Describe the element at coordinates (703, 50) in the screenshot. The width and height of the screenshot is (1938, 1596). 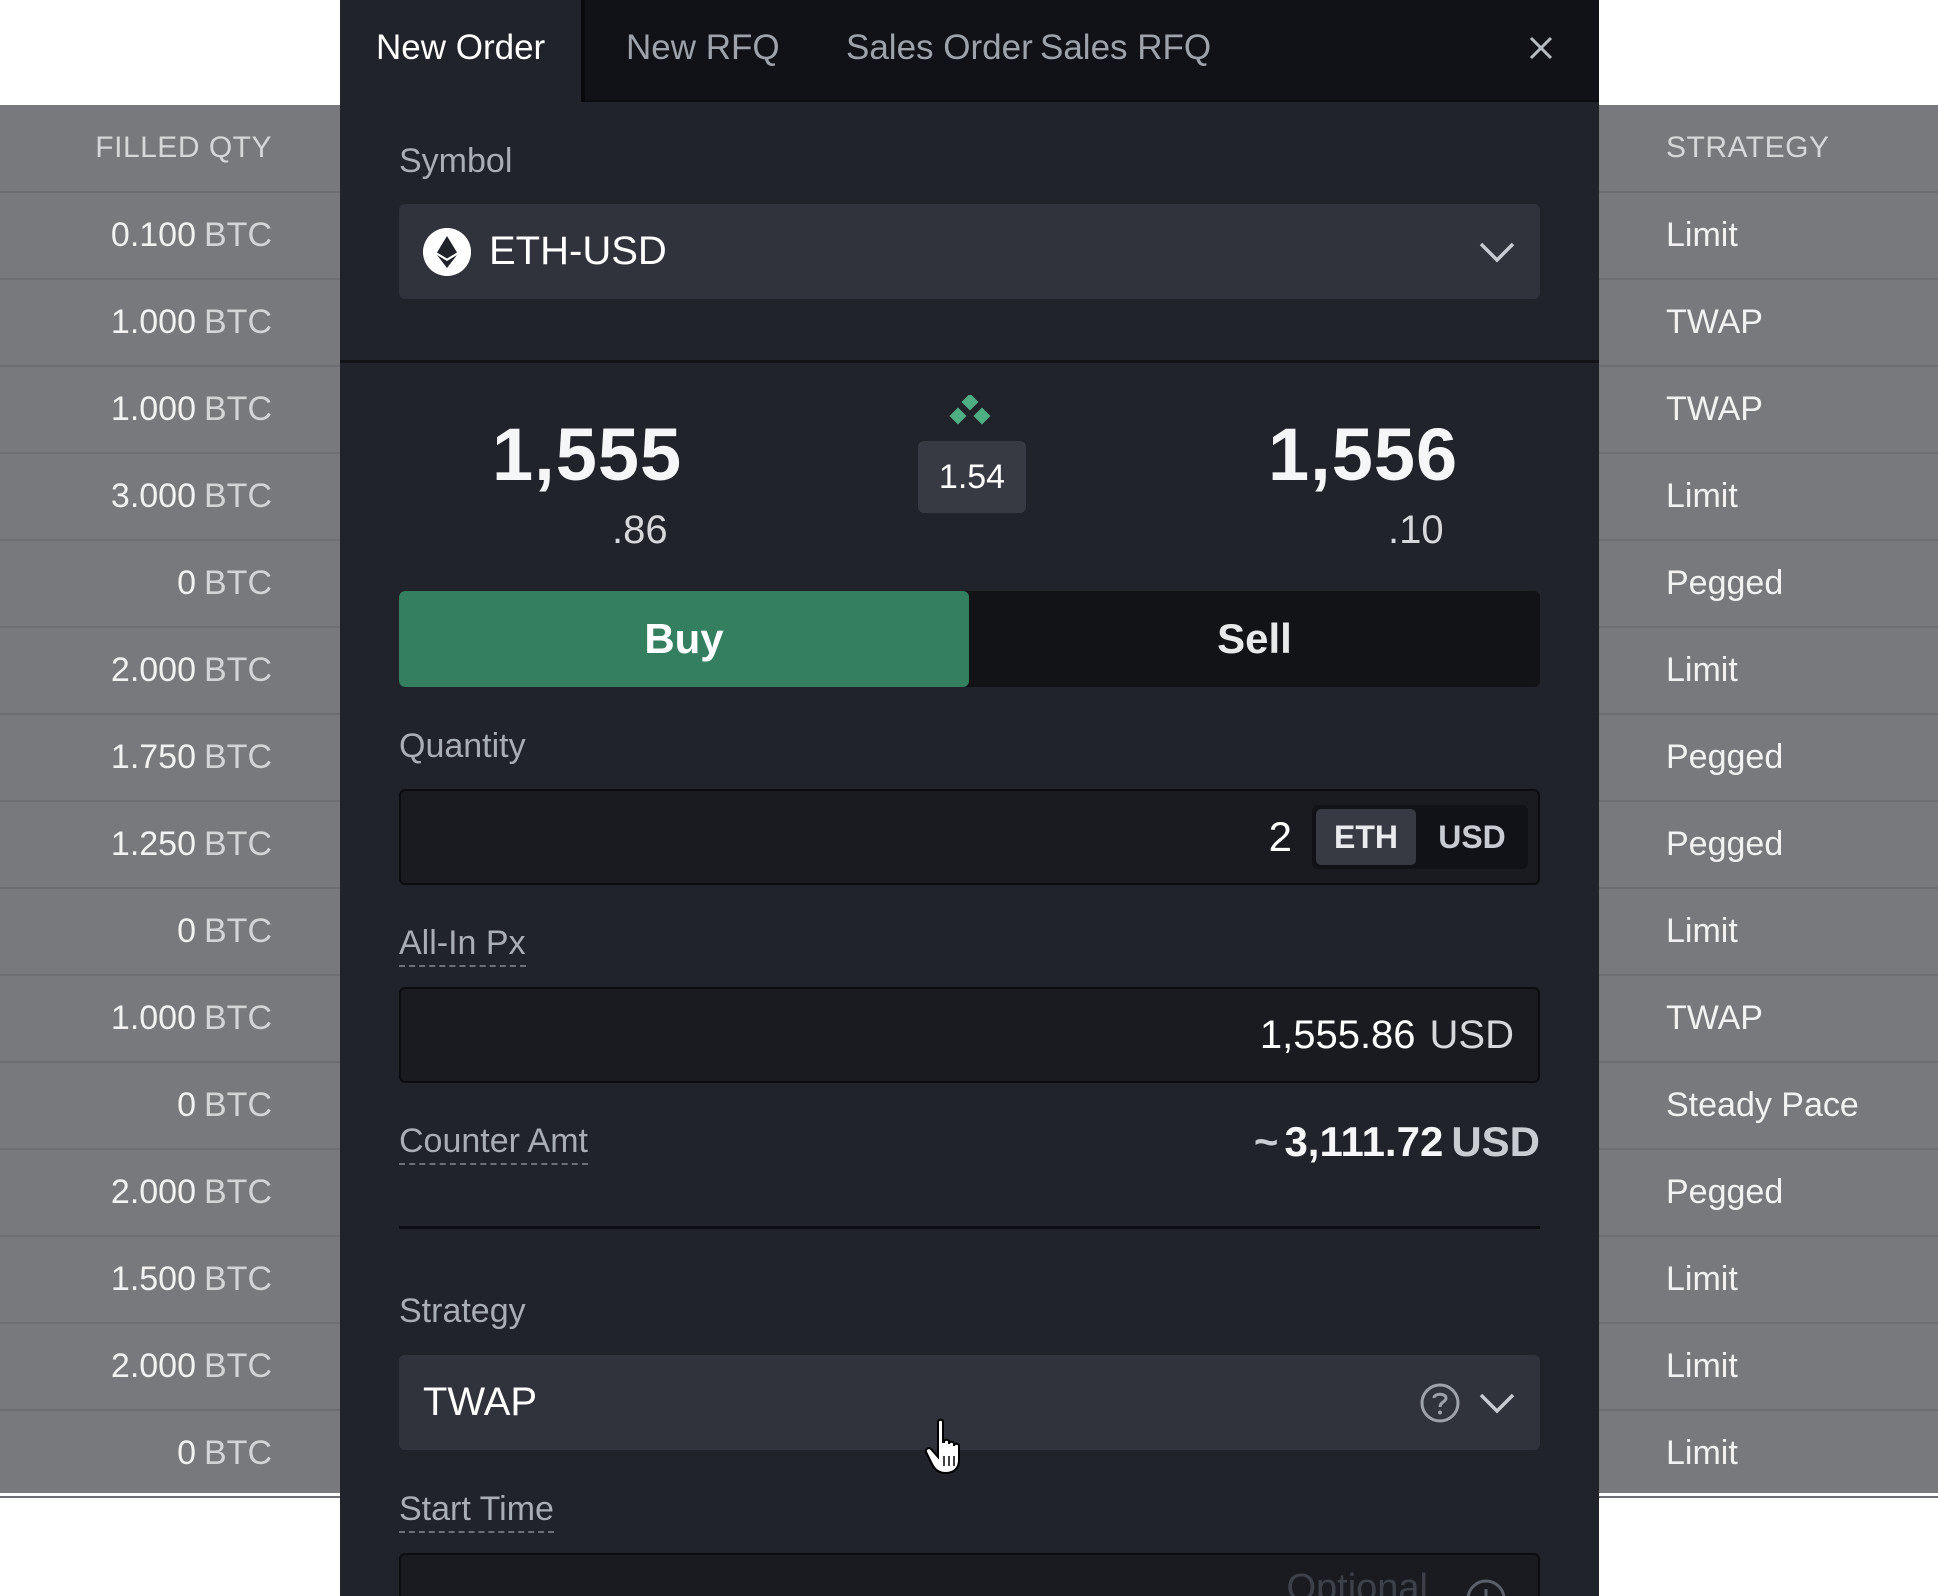
I see `tab-new-rfq: New RFQ` at that location.